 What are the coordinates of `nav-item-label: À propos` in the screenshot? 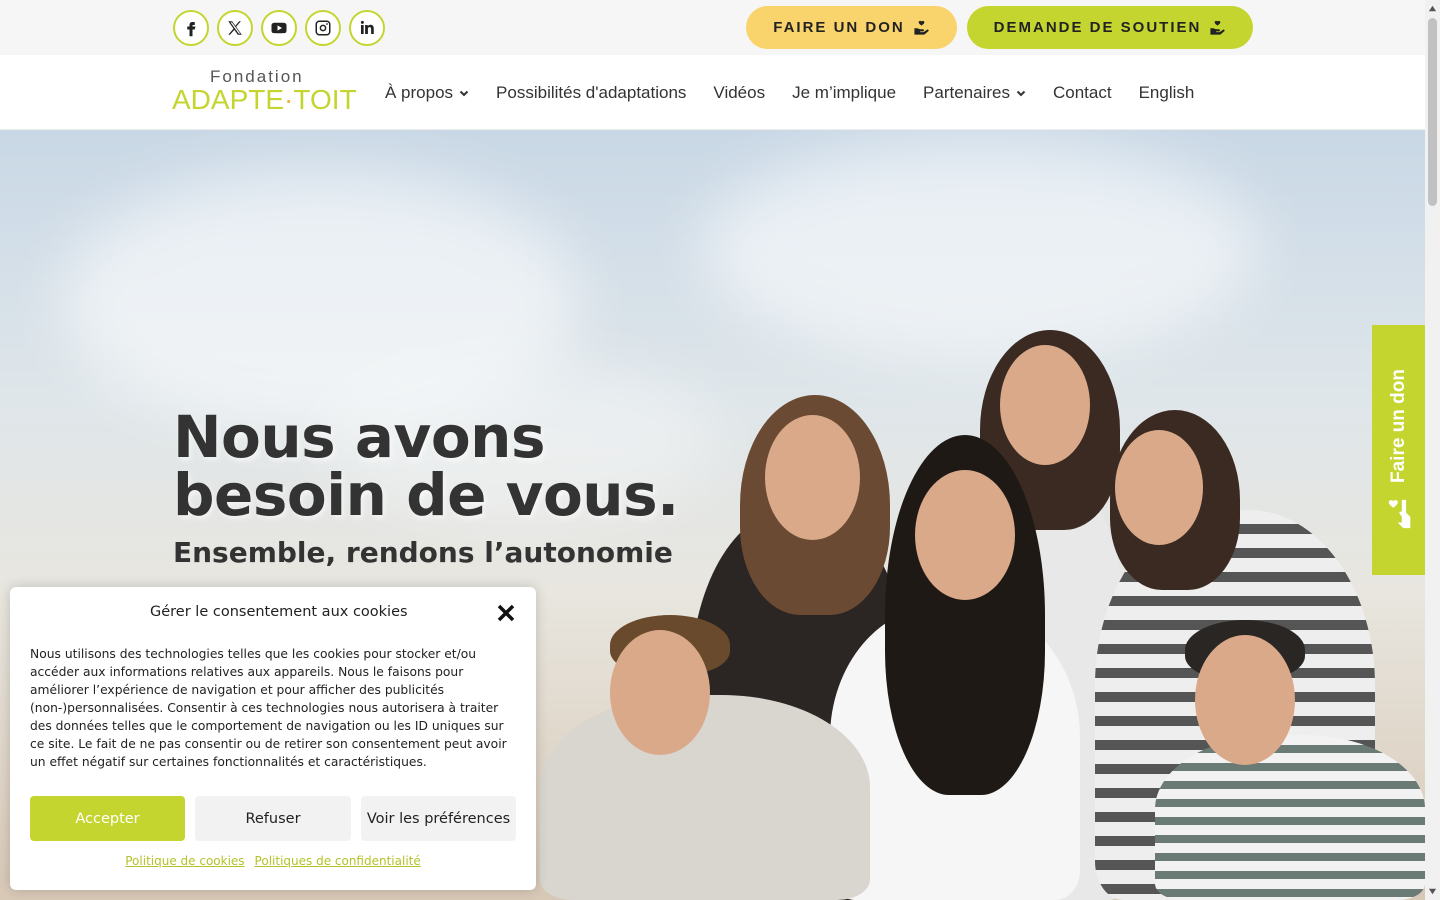 It's located at (419, 92).